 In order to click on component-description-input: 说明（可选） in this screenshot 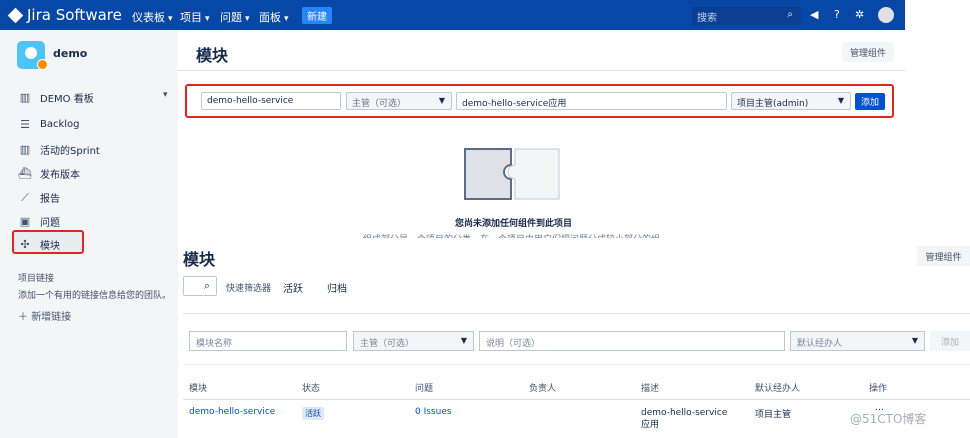, I will do `click(632, 341)`.